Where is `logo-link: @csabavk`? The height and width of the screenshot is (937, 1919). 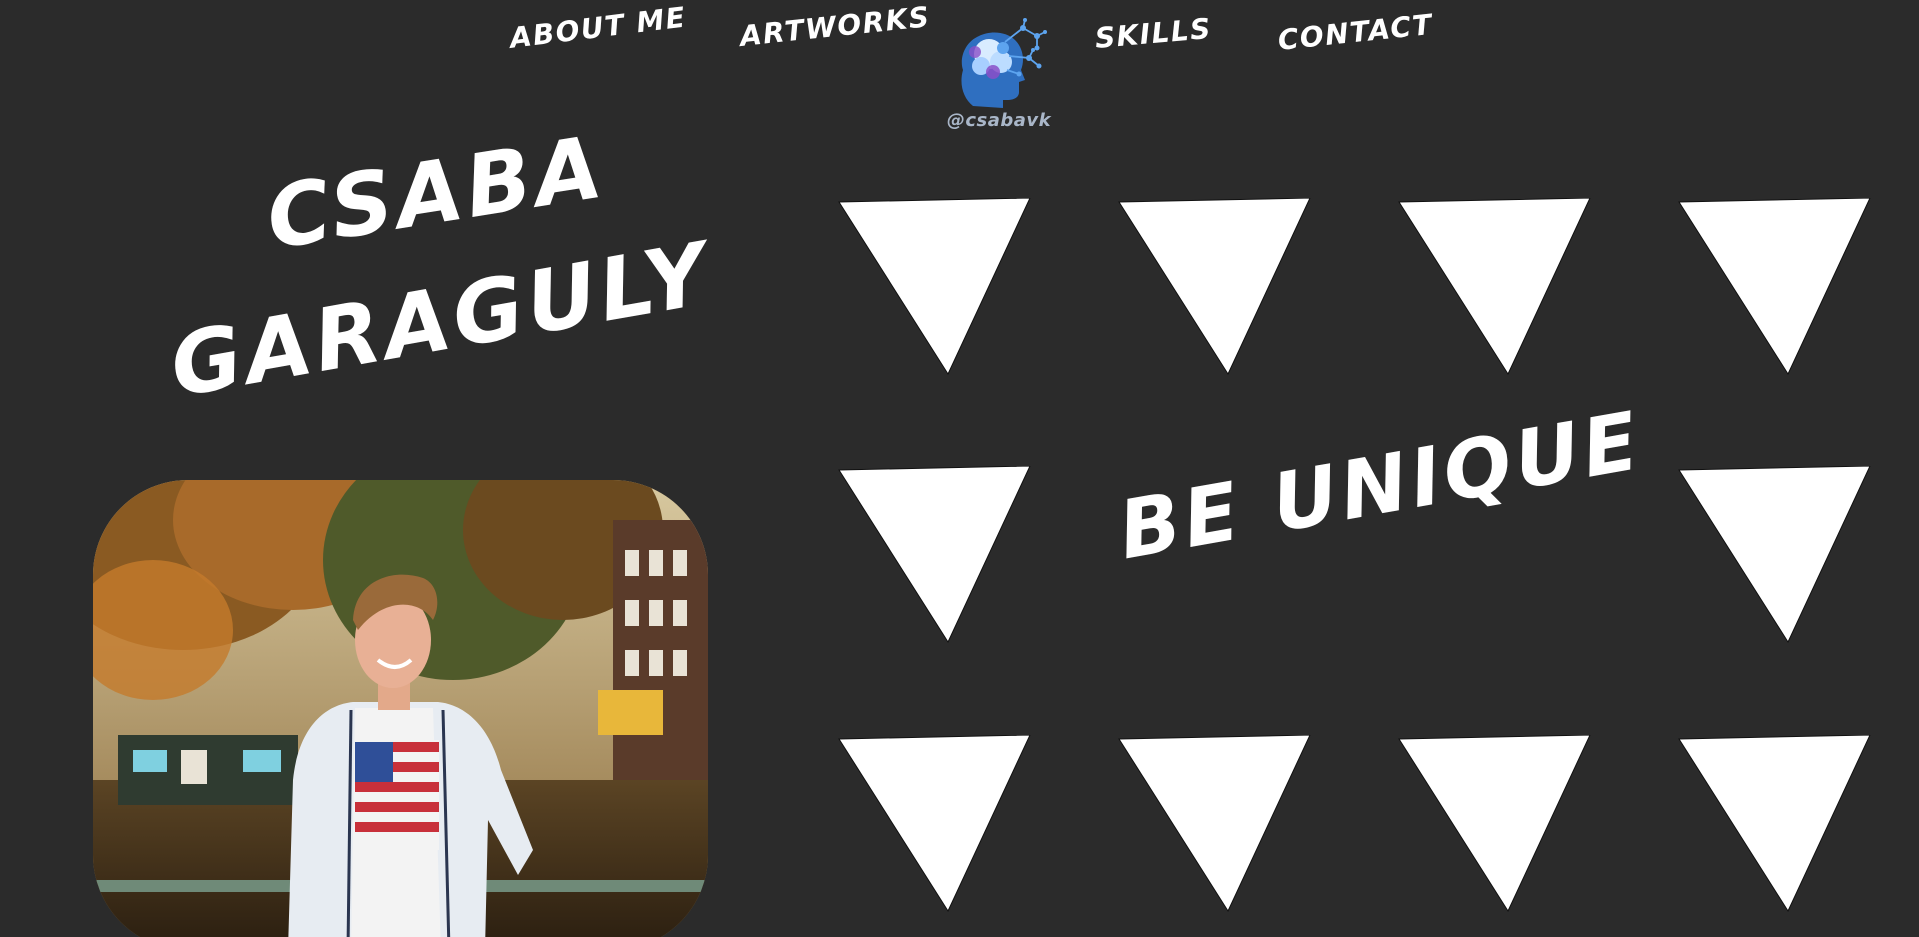
logo-link: @csabavk is located at coordinates (999, 74).